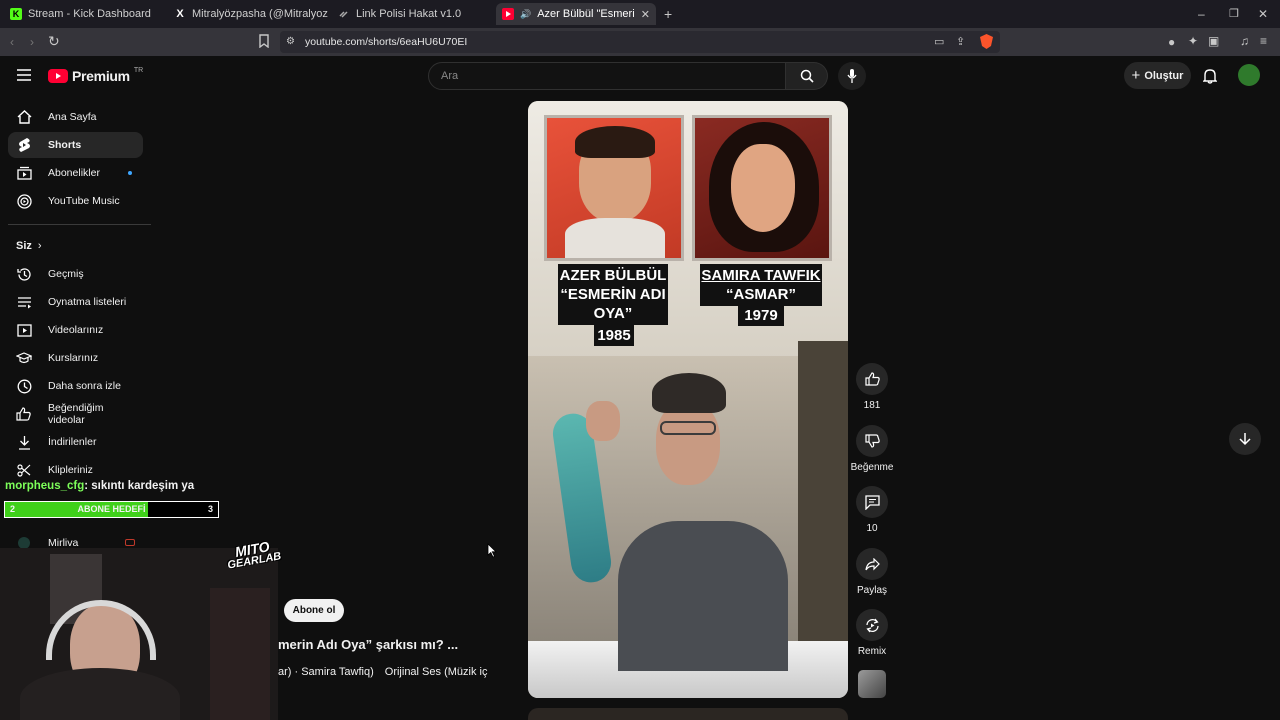 Image resolution: width=1280 pixels, height=720 pixels. I want to click on reload-icon: ↻, so click(54, 41).